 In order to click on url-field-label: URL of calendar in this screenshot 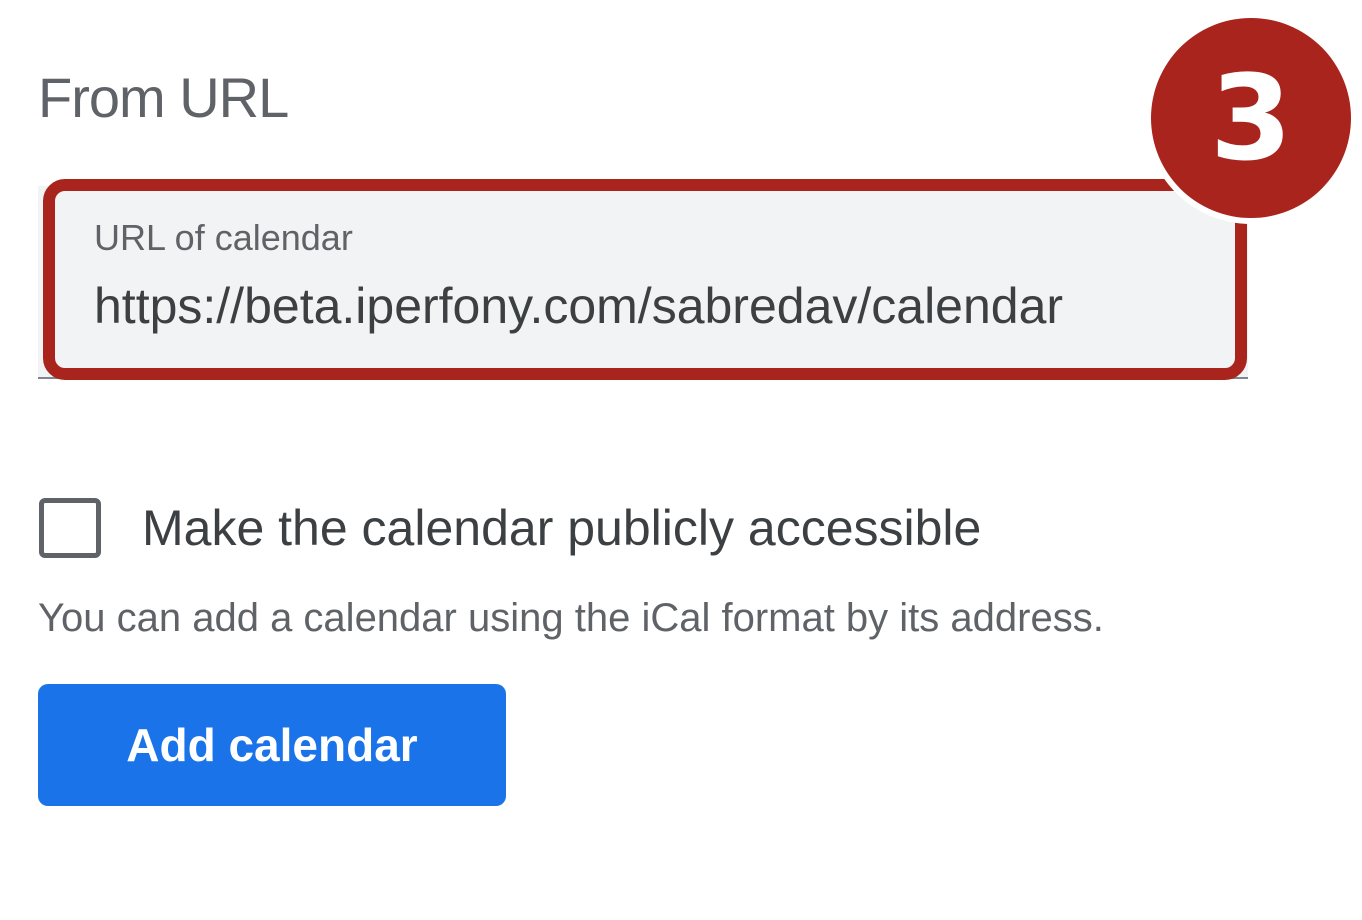, I will do `click(223, 237)`.